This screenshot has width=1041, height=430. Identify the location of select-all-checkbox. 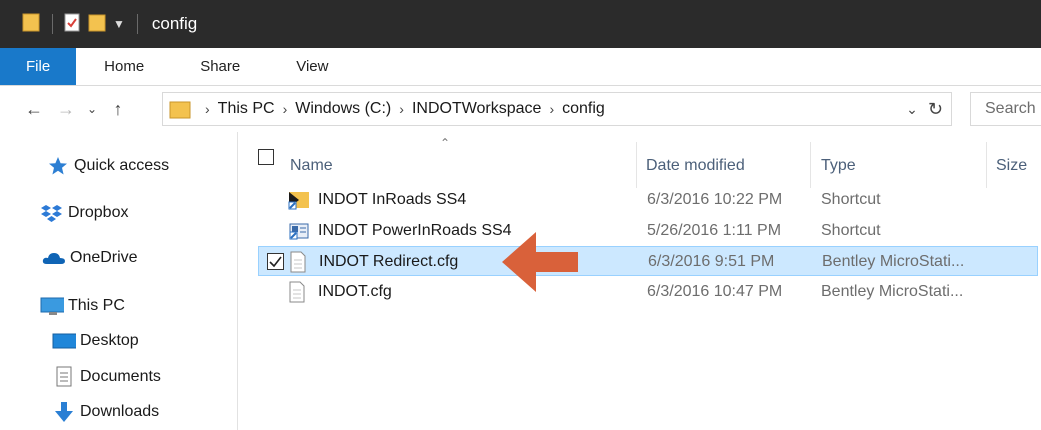
(266, 157).